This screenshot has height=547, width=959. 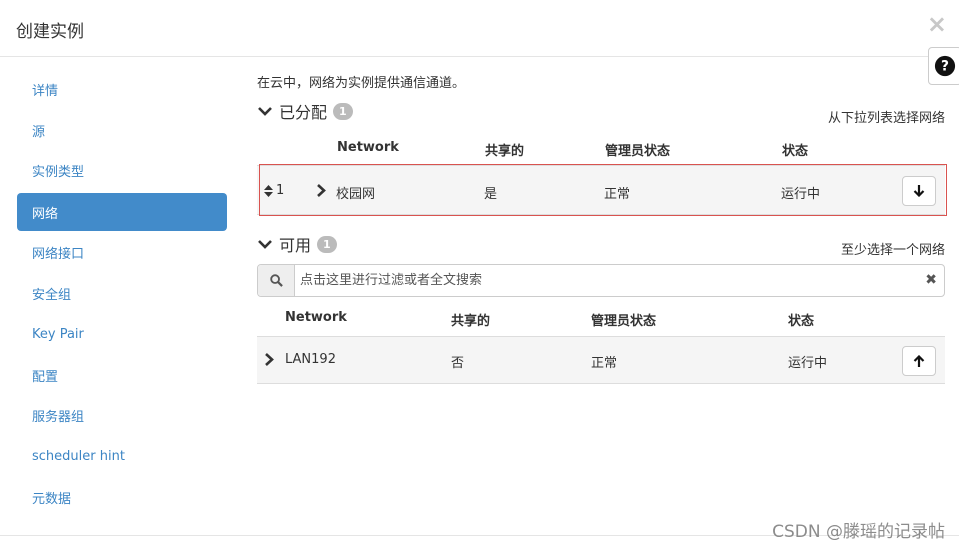 What do you see at coordinates (603, 190) in the screenshot?
I see `allocated-row-highlight` at bounding box center [603, 190].